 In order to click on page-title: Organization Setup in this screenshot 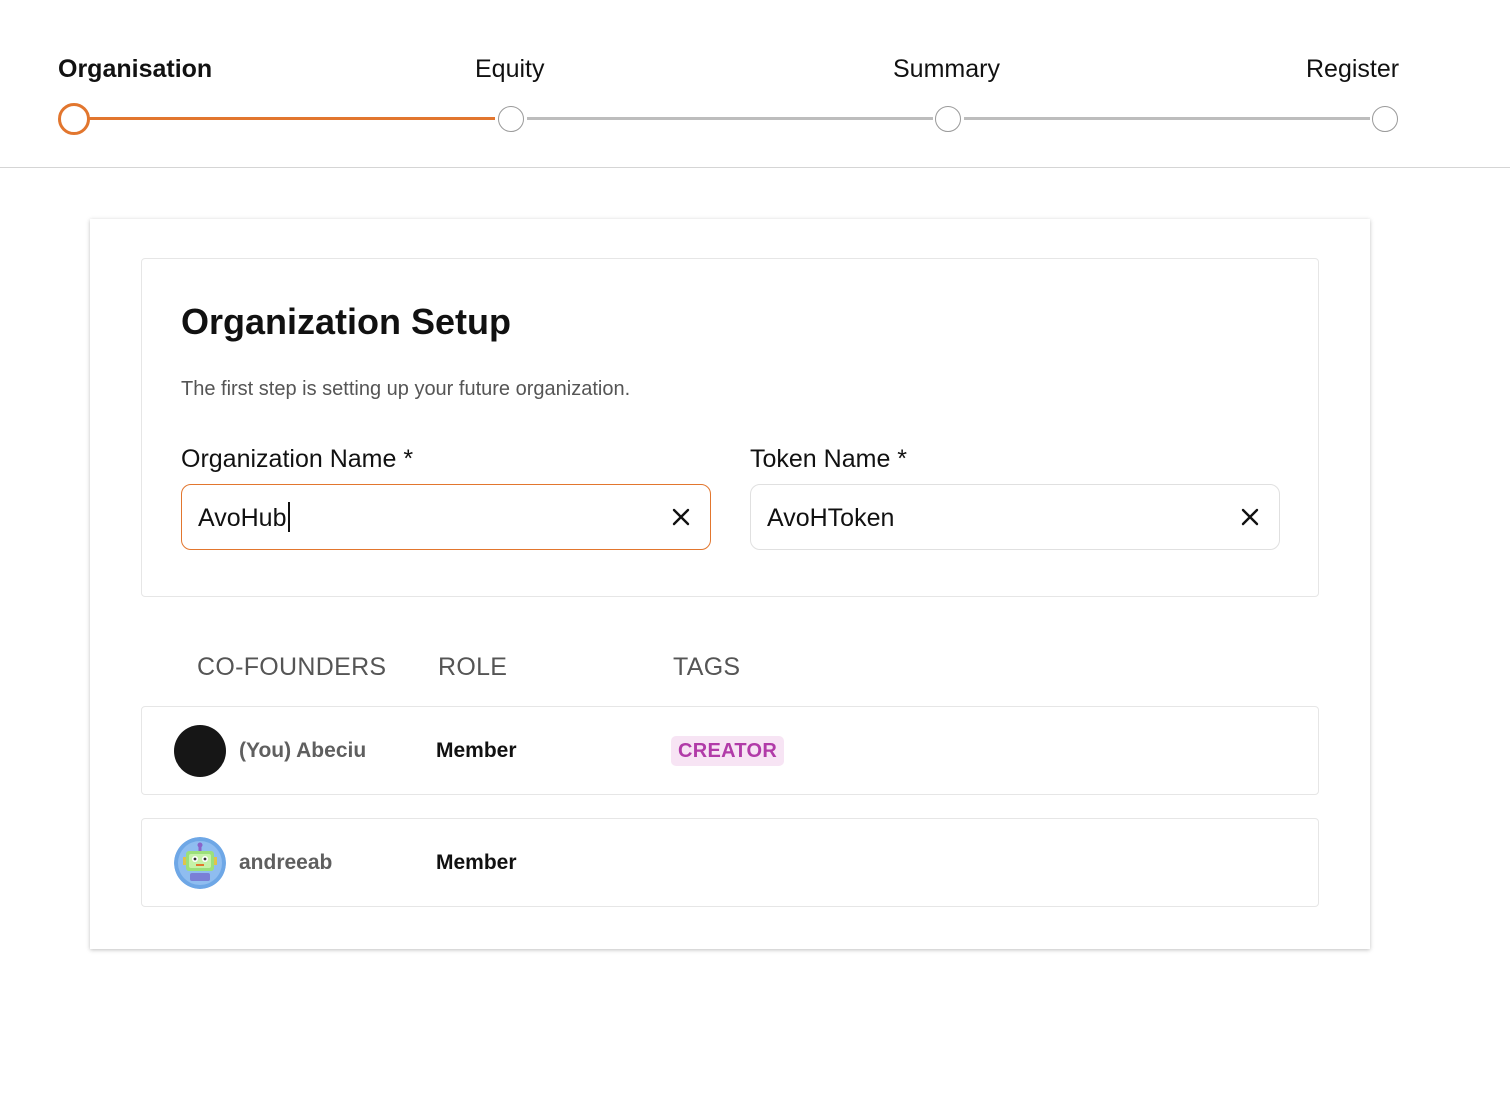, I will do `click(346, 321)`.